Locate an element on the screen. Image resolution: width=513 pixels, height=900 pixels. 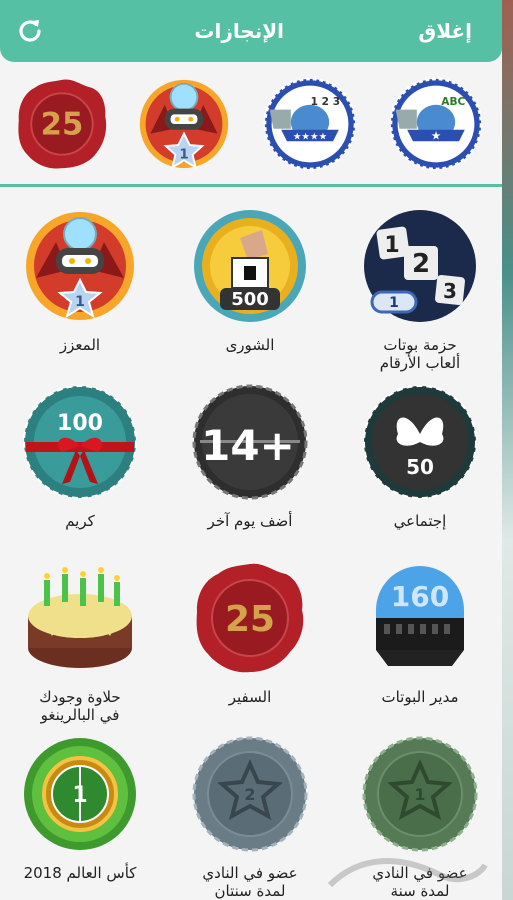
achievement-world-cup: 1 كأس العالم 2018 is located at coordinates (80, 812).